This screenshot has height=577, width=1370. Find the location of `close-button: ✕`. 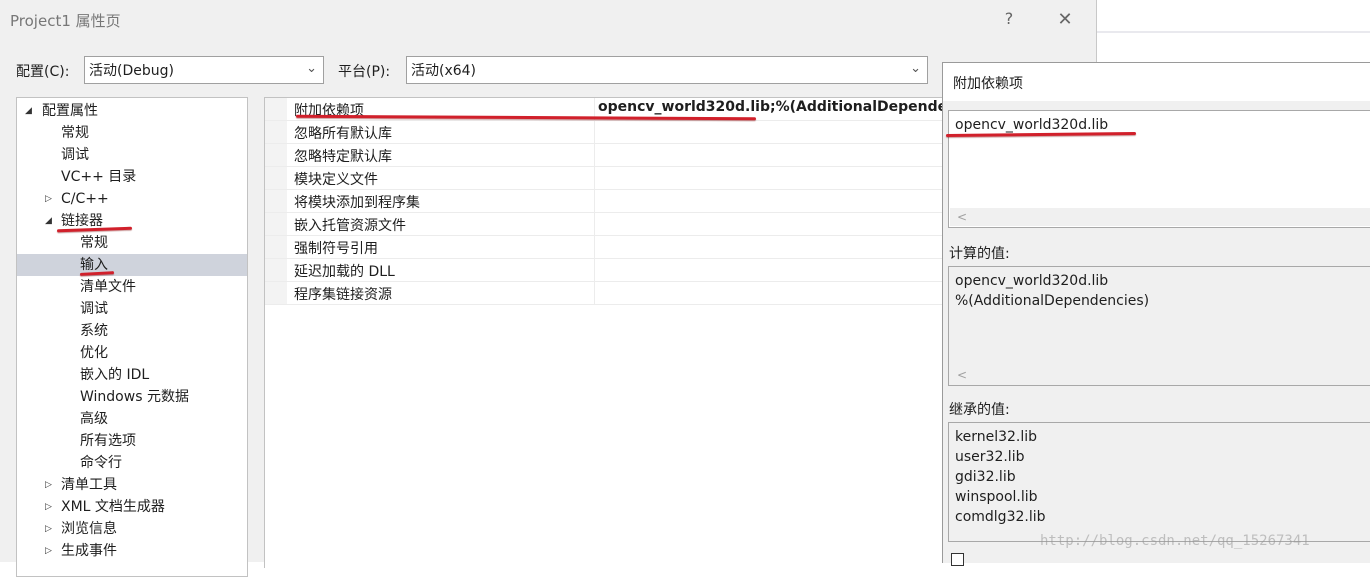

close-button: ✕ is located at coordinates (1065, 20).